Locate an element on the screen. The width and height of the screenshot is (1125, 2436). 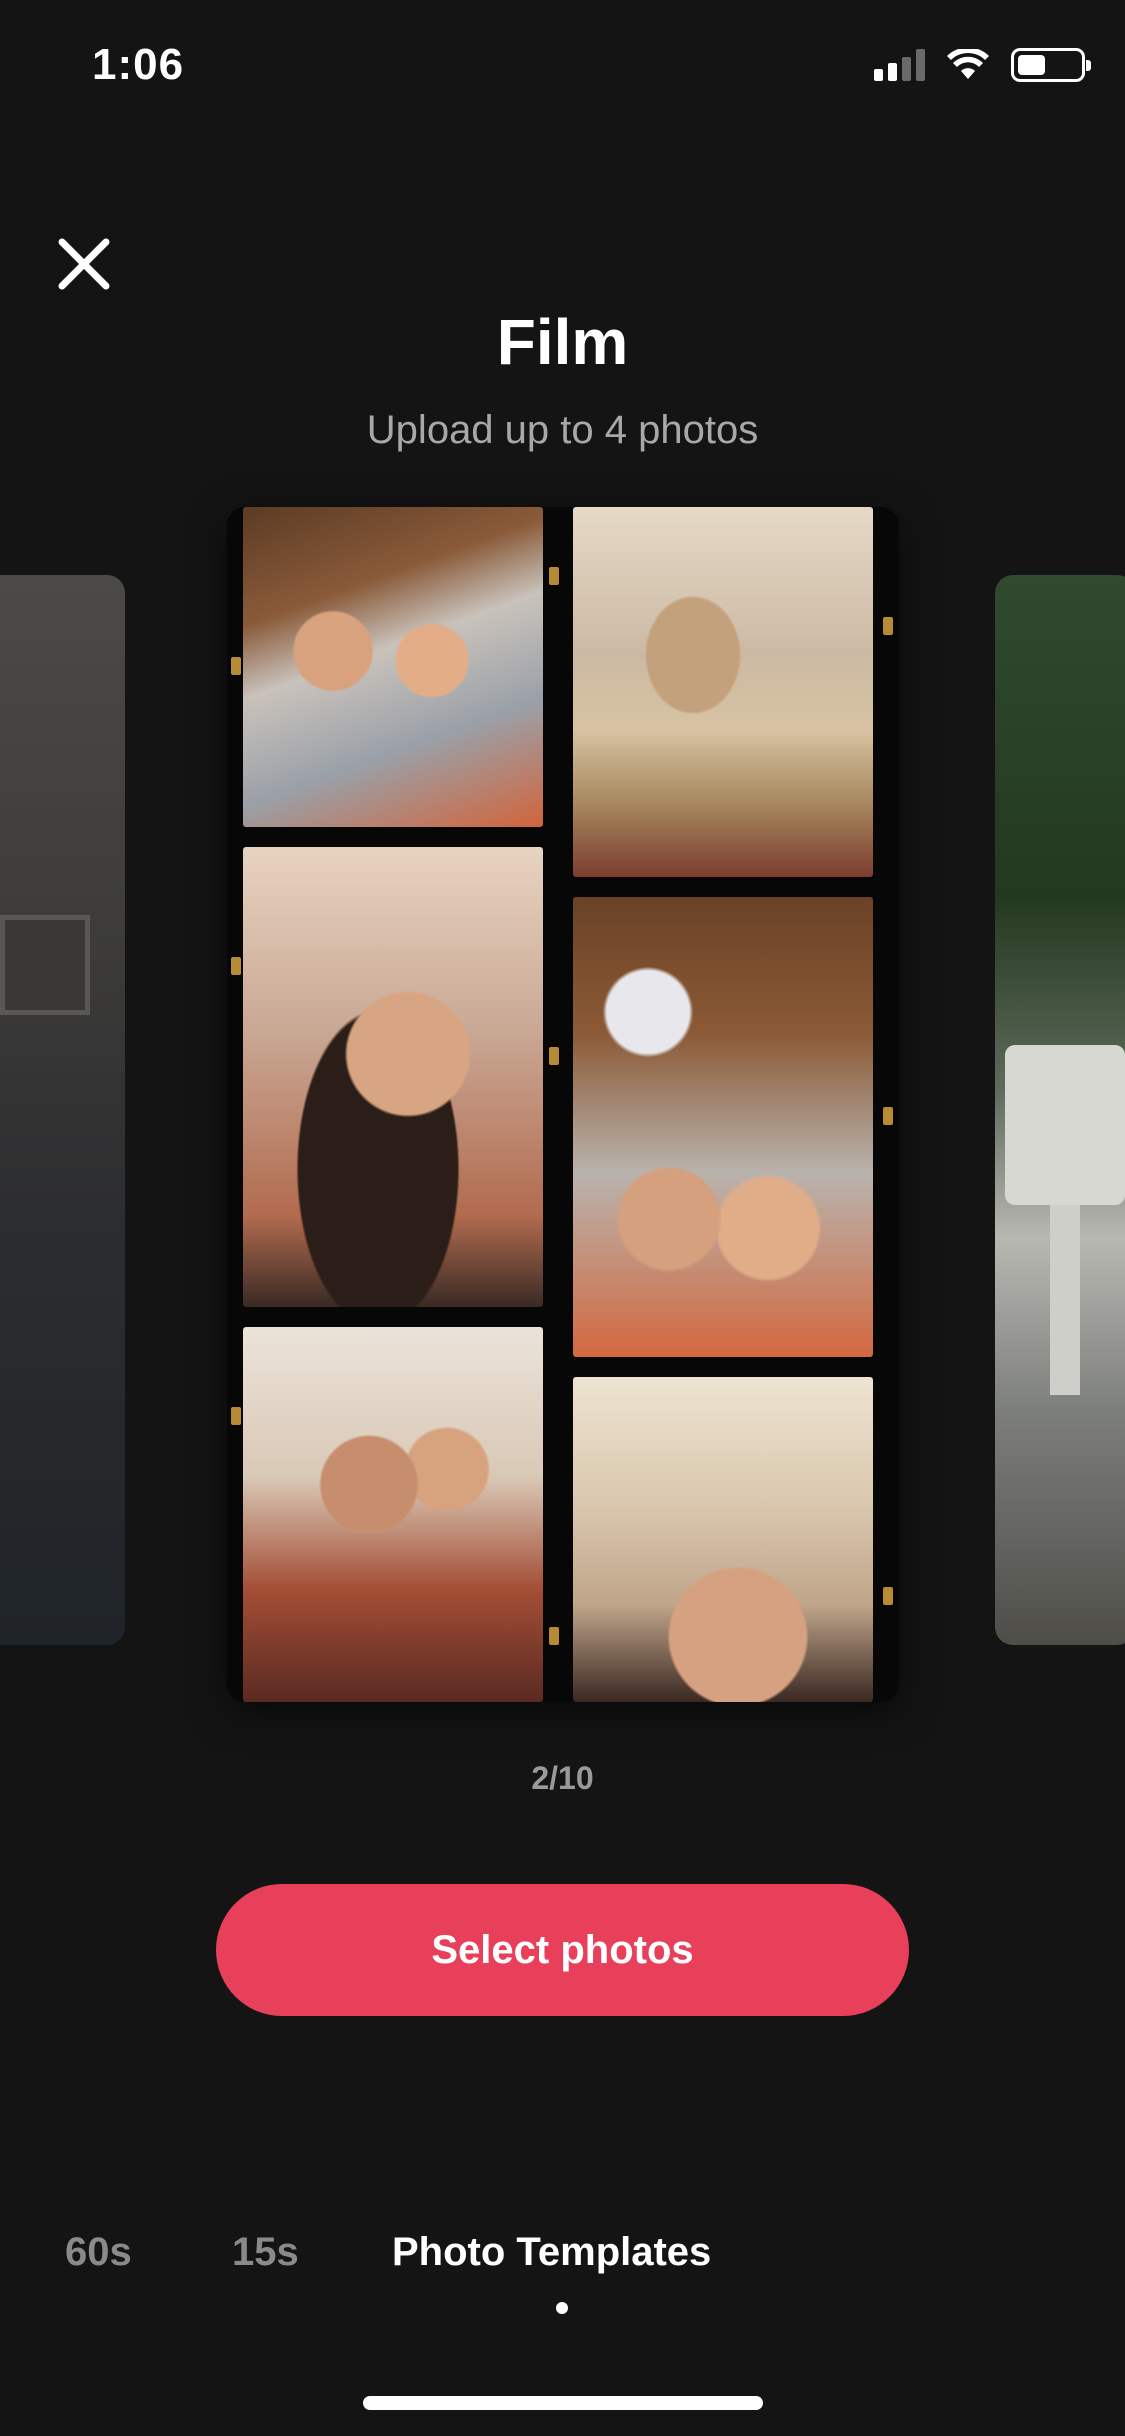
status-icons is located at coordinates (982, 65).